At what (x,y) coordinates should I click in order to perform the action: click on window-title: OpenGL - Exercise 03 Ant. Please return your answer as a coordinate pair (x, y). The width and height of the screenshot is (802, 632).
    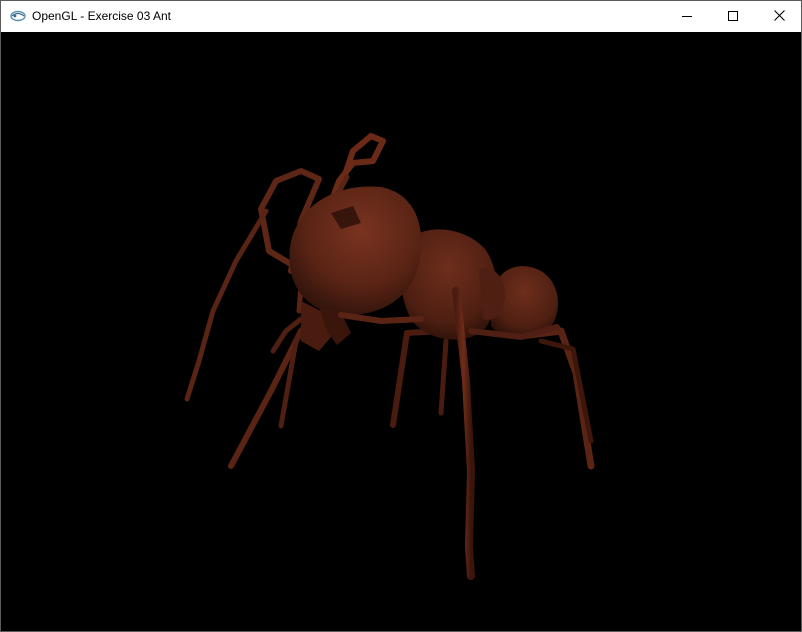
    Looking at the image, I should click on (101, 16).